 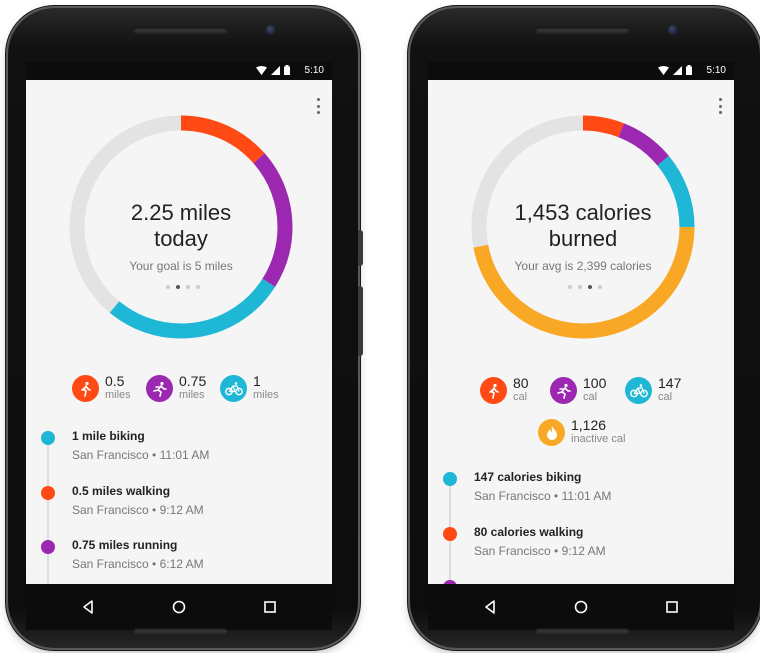 What do you see at coordinates (583, 212) in the screenshot?
I see `headline-value: 1,453 calories` at bounding box center [583, 212].